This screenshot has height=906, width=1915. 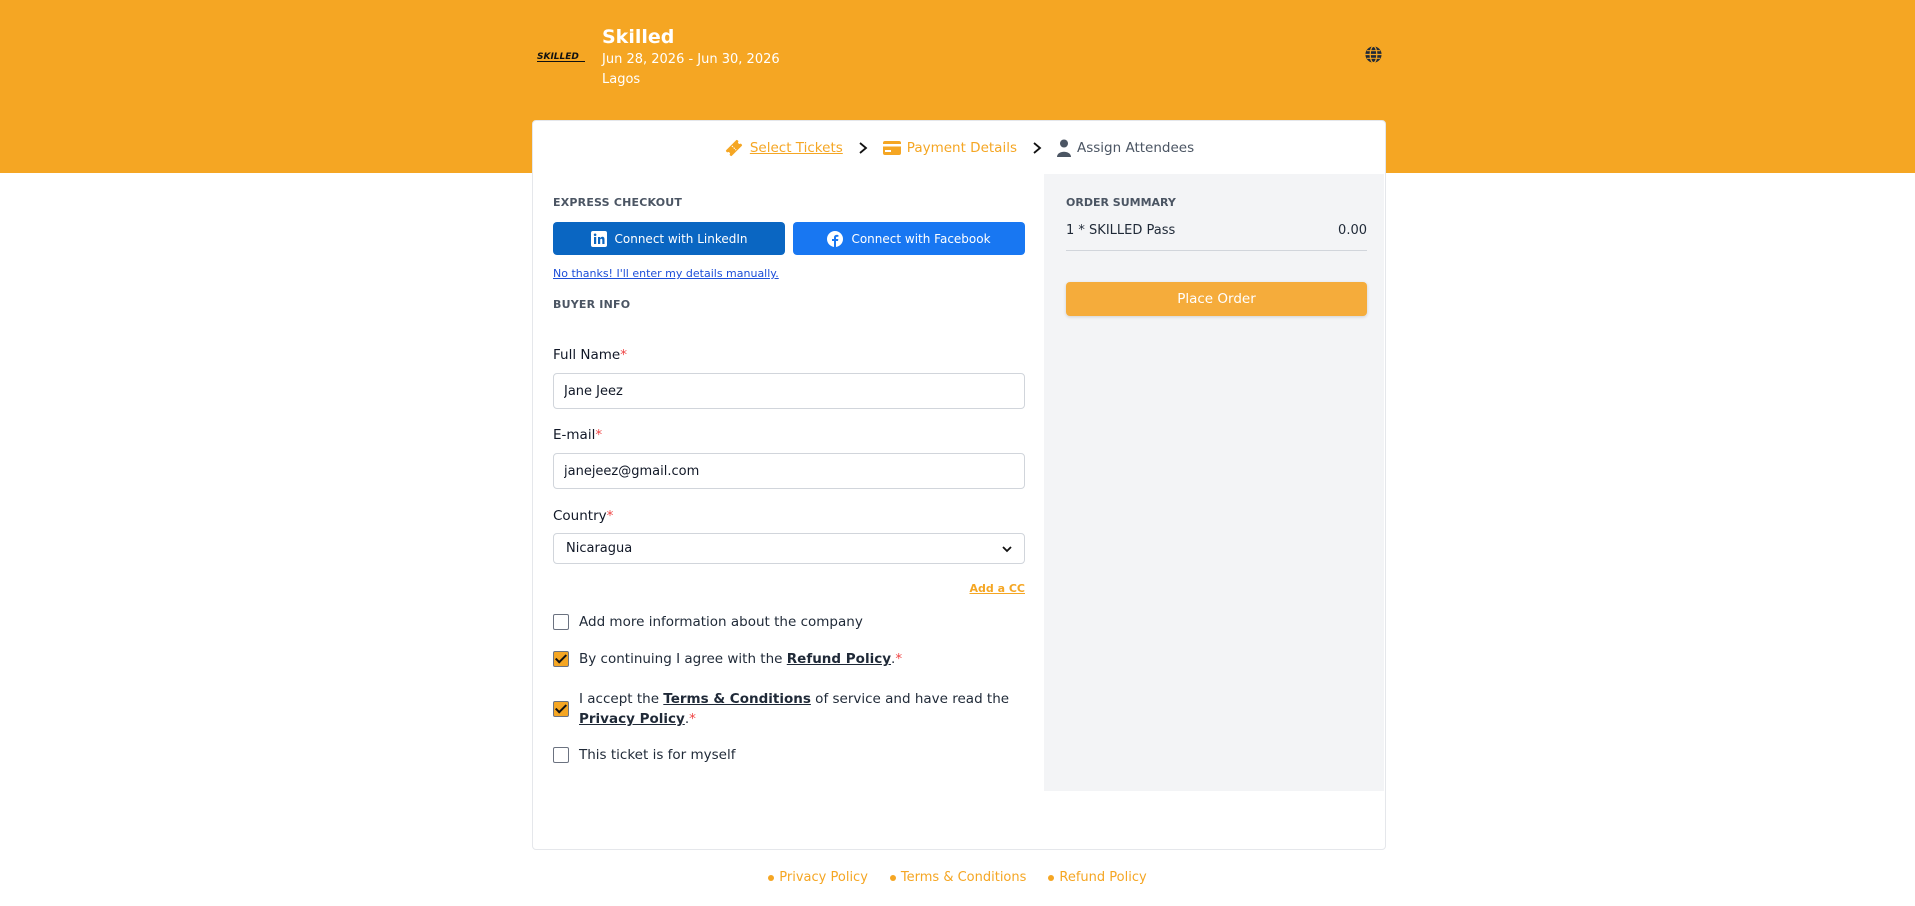 What do you see at coordinates (592, 304) in the screenshot?
I see `buyer-info-label: BUYER INFO` at bounding box center [592, 304].